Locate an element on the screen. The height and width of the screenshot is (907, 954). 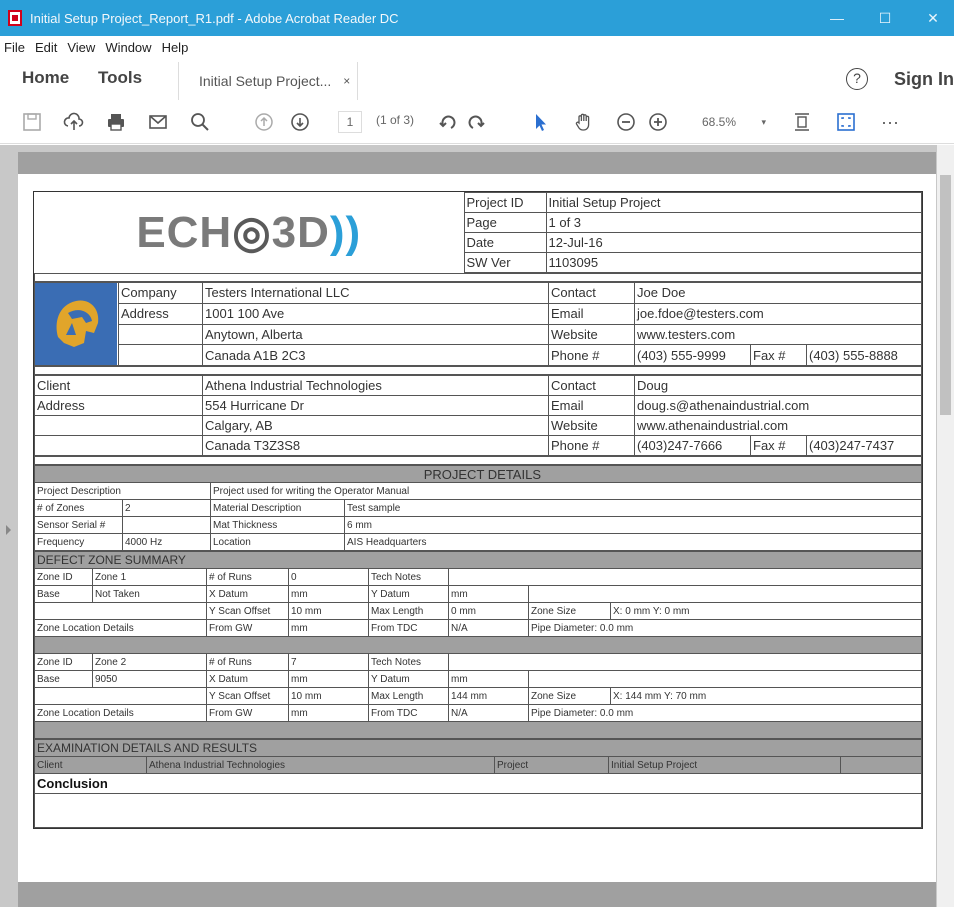
rotate-right-icon is located at coordinates (476, 122).